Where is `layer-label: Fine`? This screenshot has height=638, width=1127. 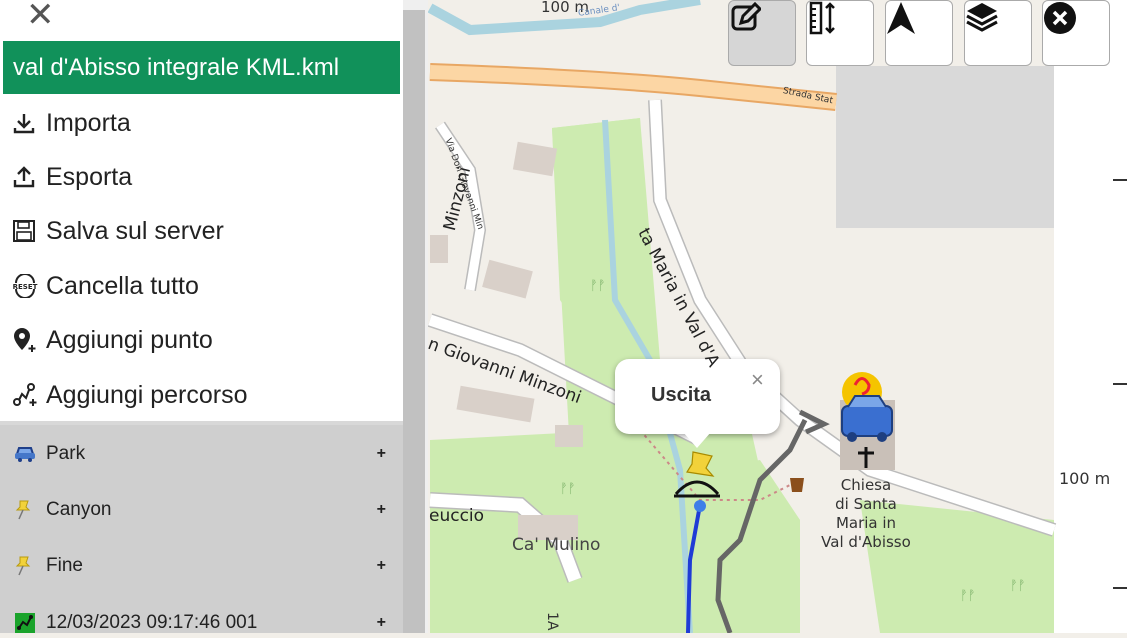
layer-label: Fine is located at coordinates (64, 565).